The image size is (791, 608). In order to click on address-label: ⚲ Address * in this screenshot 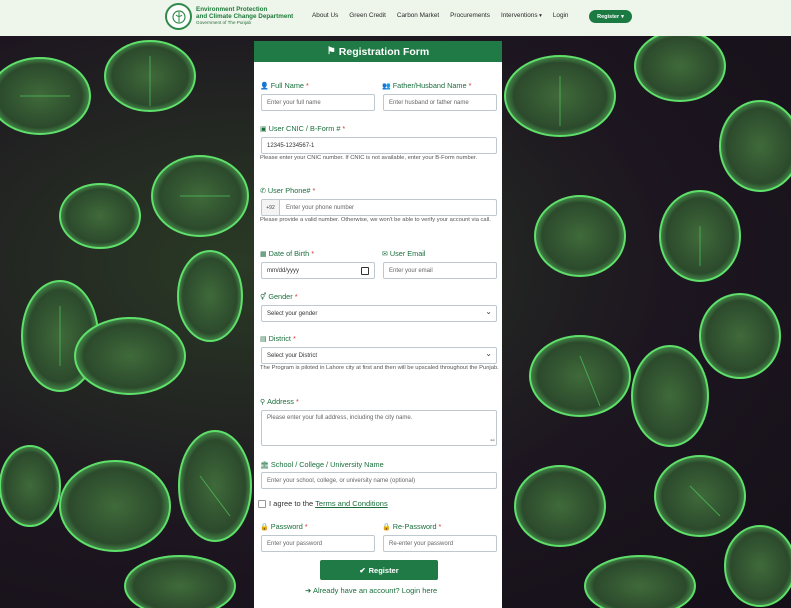, I will do `click(279, 401)`.